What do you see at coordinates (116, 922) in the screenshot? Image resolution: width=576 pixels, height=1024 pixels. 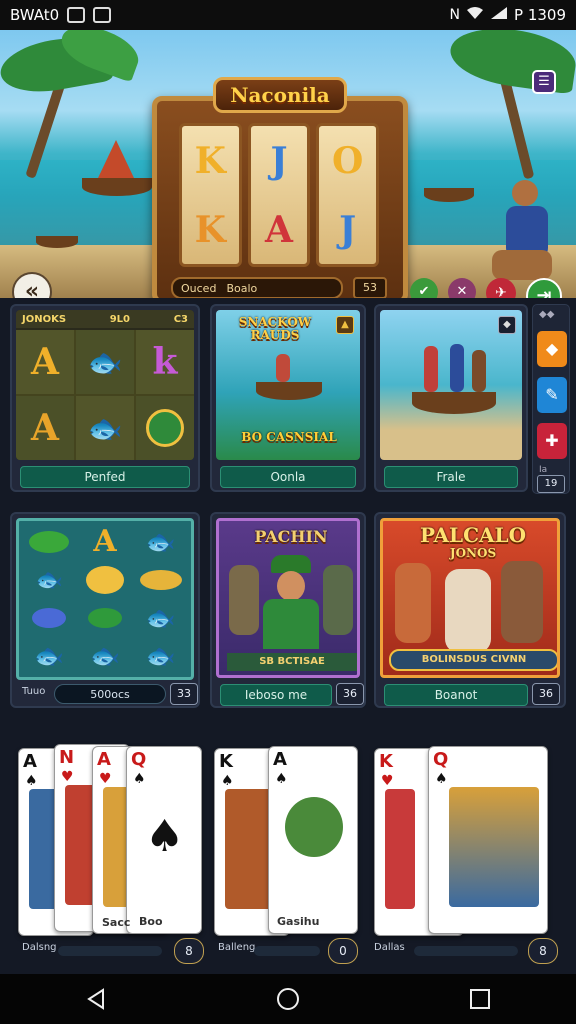 I see `card-caption: Sacc` at bounding box center [116, 922].